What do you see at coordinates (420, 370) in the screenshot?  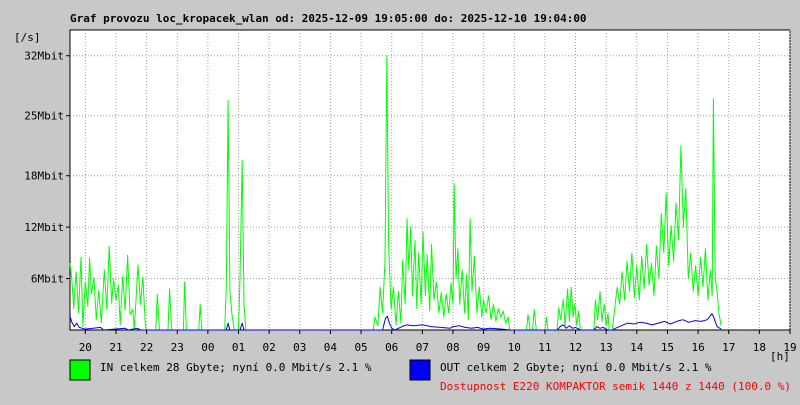 I see `legend-out-swatch` at bounding box center [420, 370].